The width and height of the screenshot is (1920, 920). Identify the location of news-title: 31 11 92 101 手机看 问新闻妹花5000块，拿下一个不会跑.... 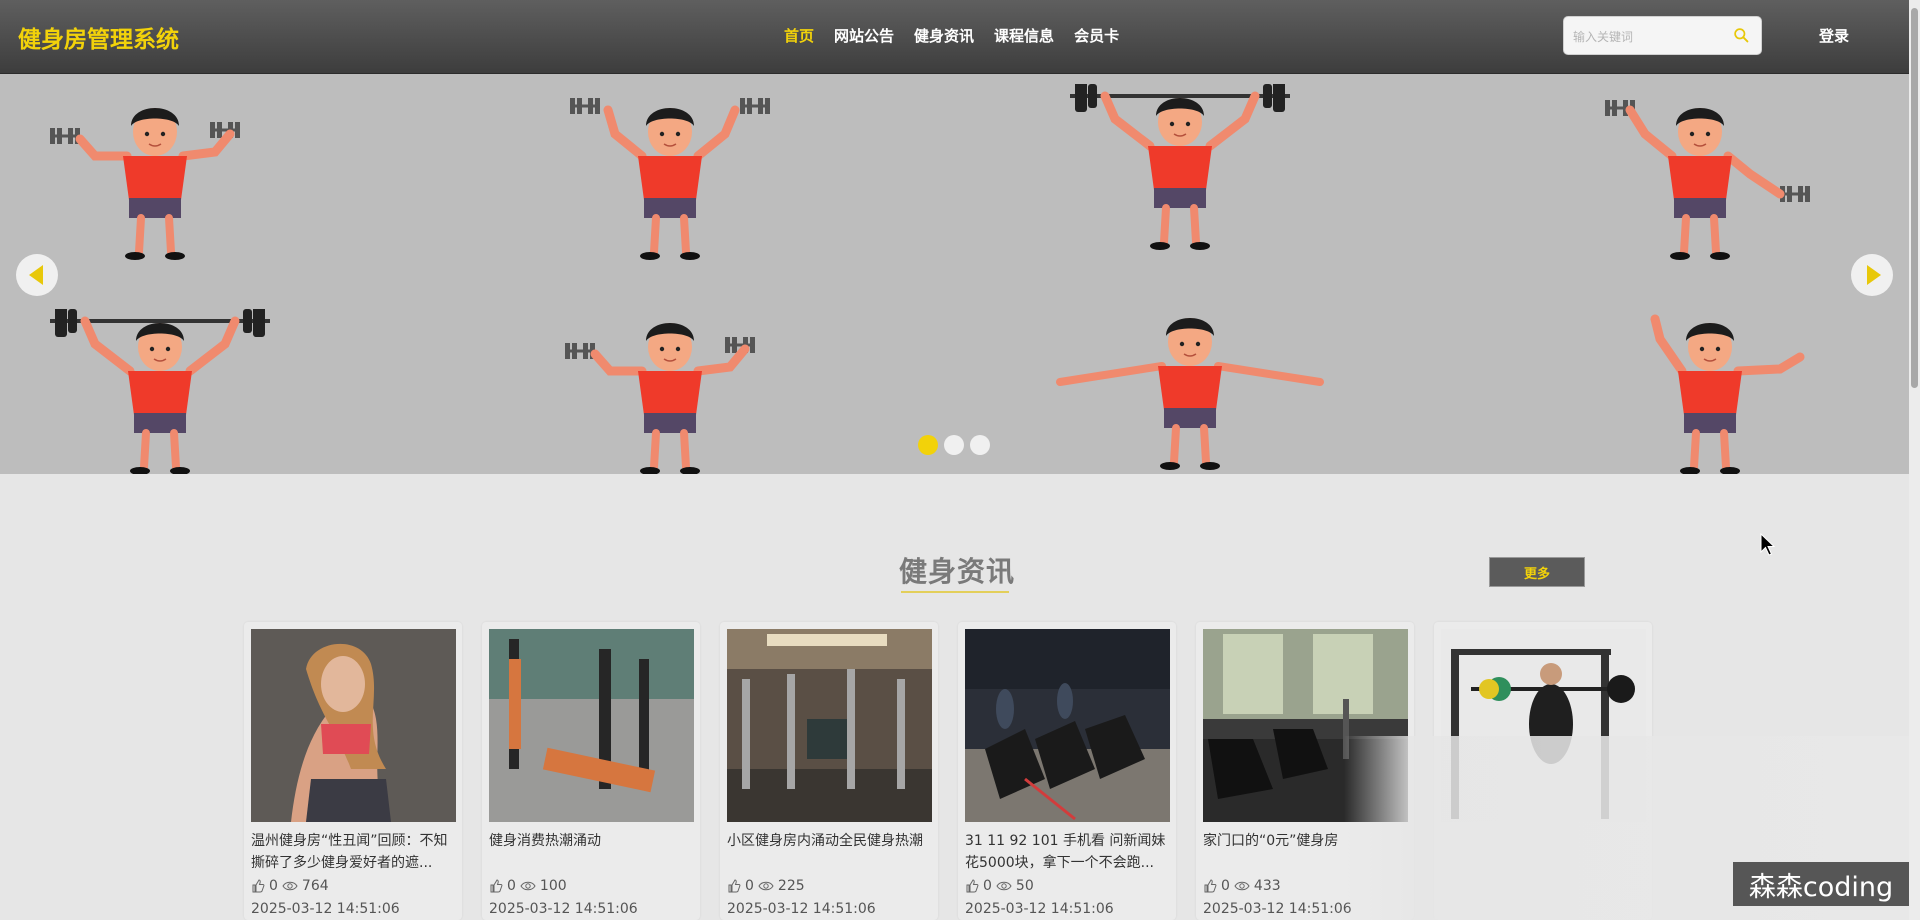
(1068, 852).